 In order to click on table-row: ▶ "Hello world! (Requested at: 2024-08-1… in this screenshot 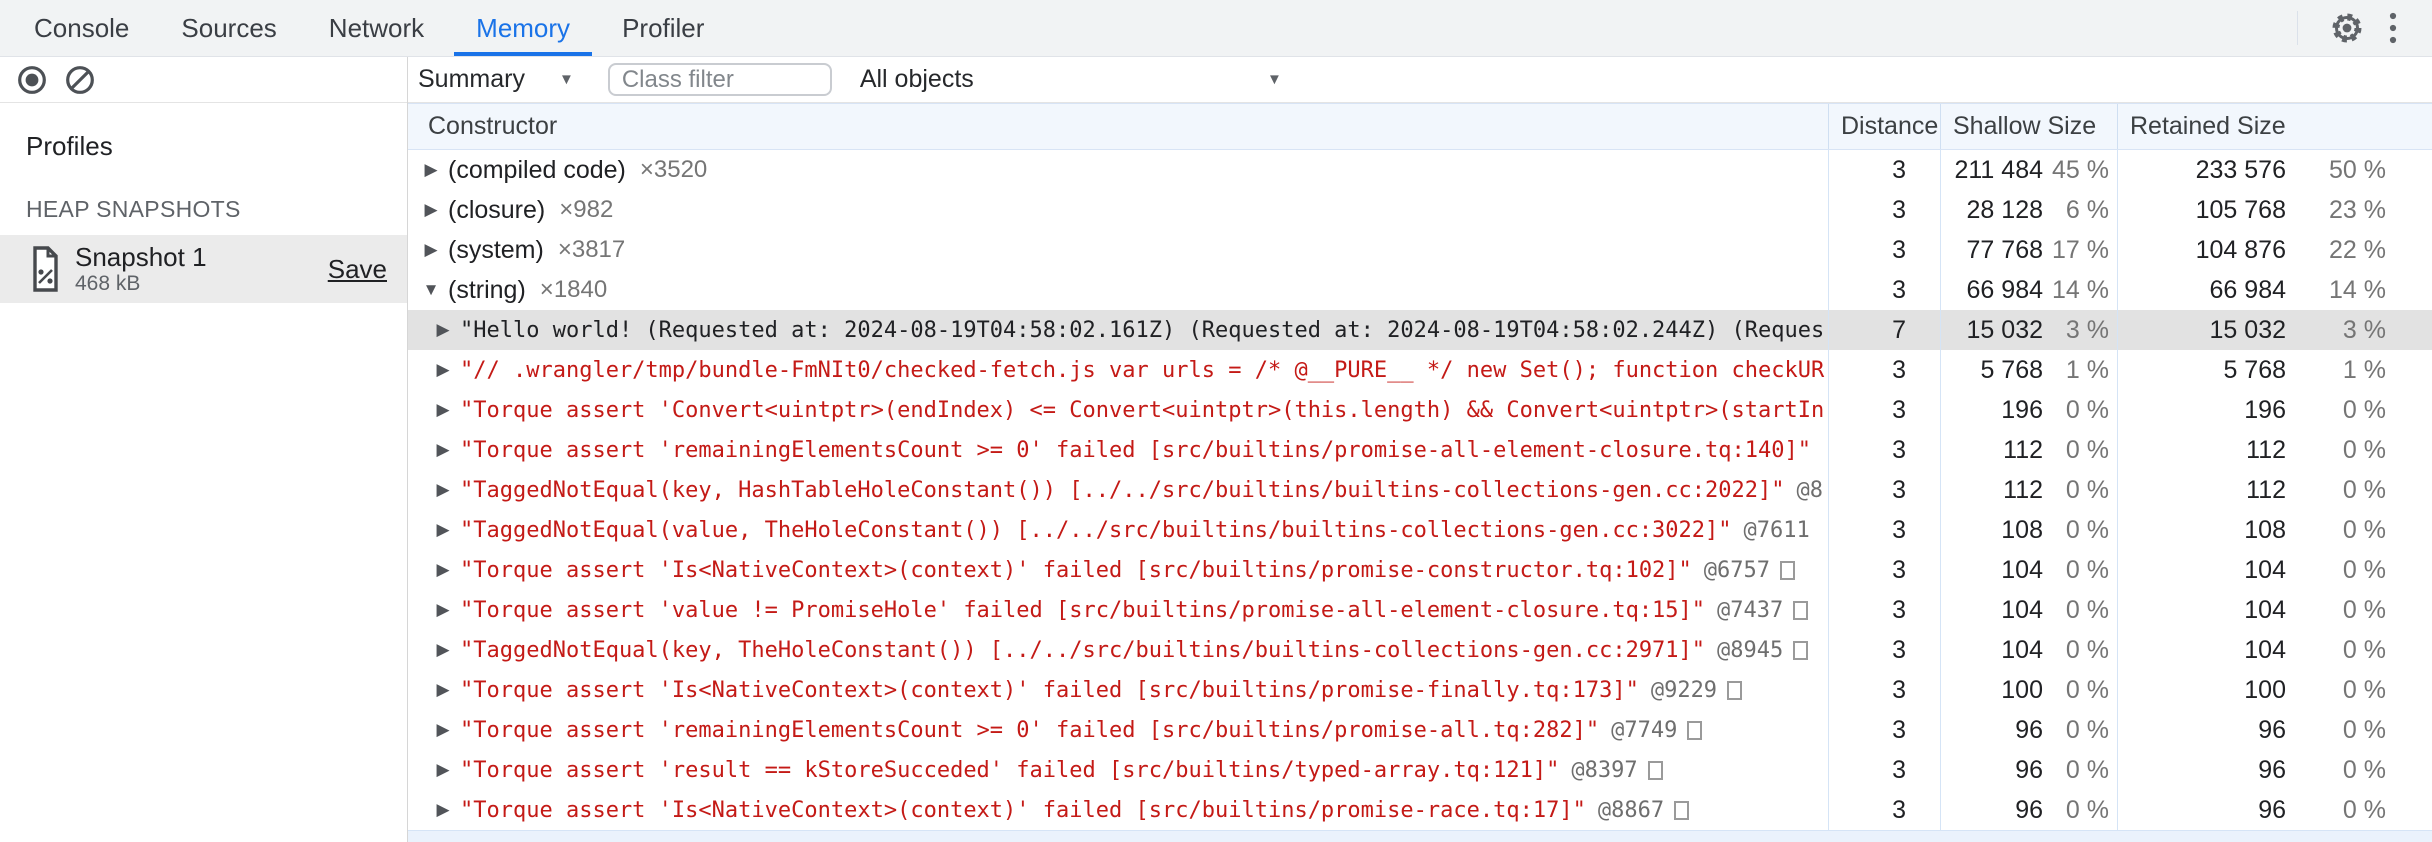, I will do `click(1420, 330)`.